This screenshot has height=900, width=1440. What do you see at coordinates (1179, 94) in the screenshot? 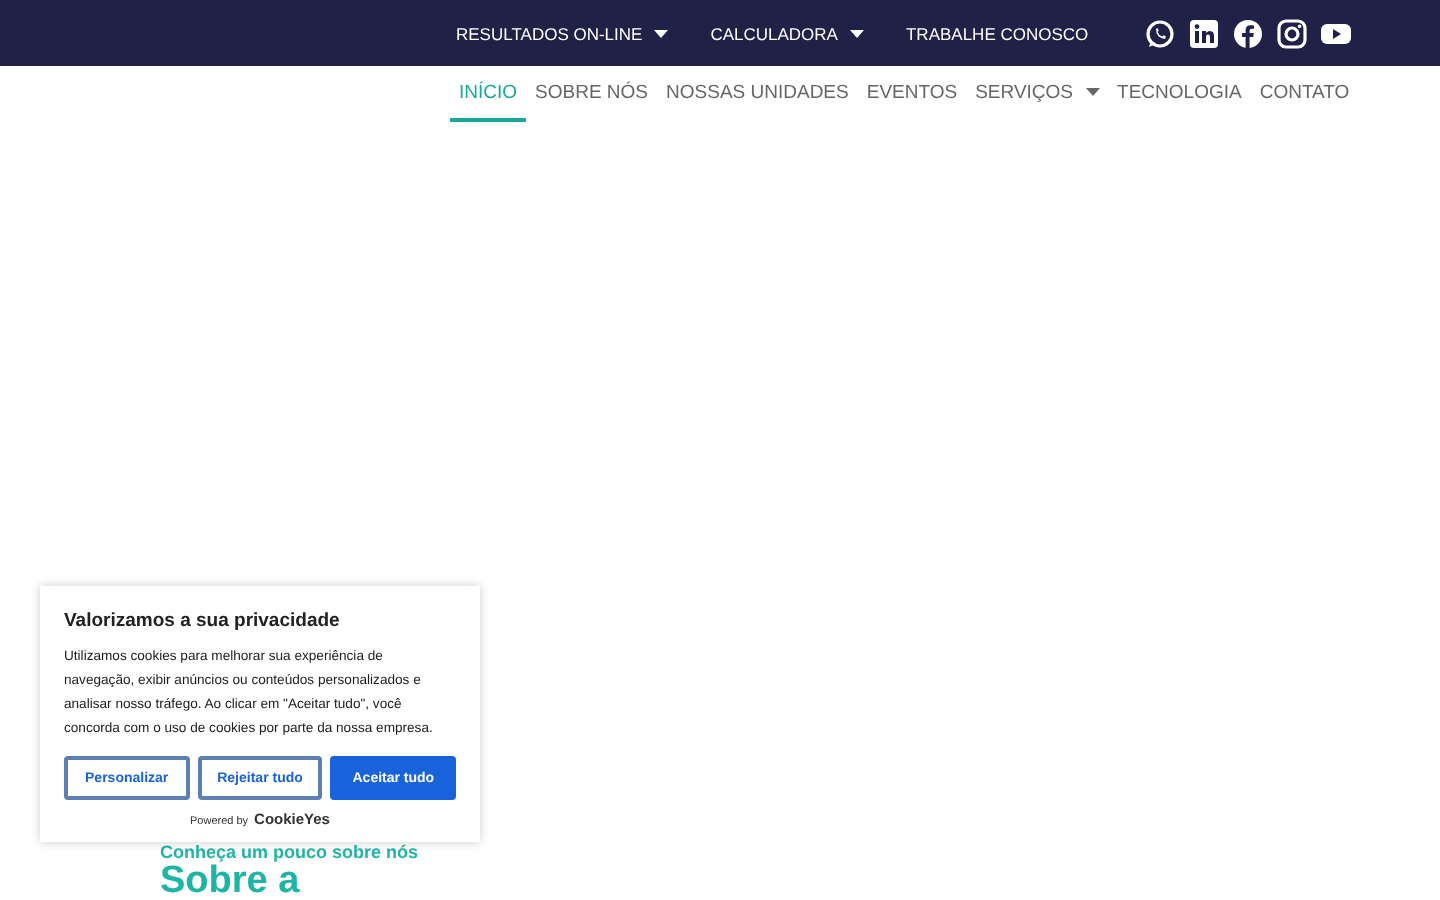
I see `nav-tab: TECNOLOGIA` at bounding box center [1179, 94].